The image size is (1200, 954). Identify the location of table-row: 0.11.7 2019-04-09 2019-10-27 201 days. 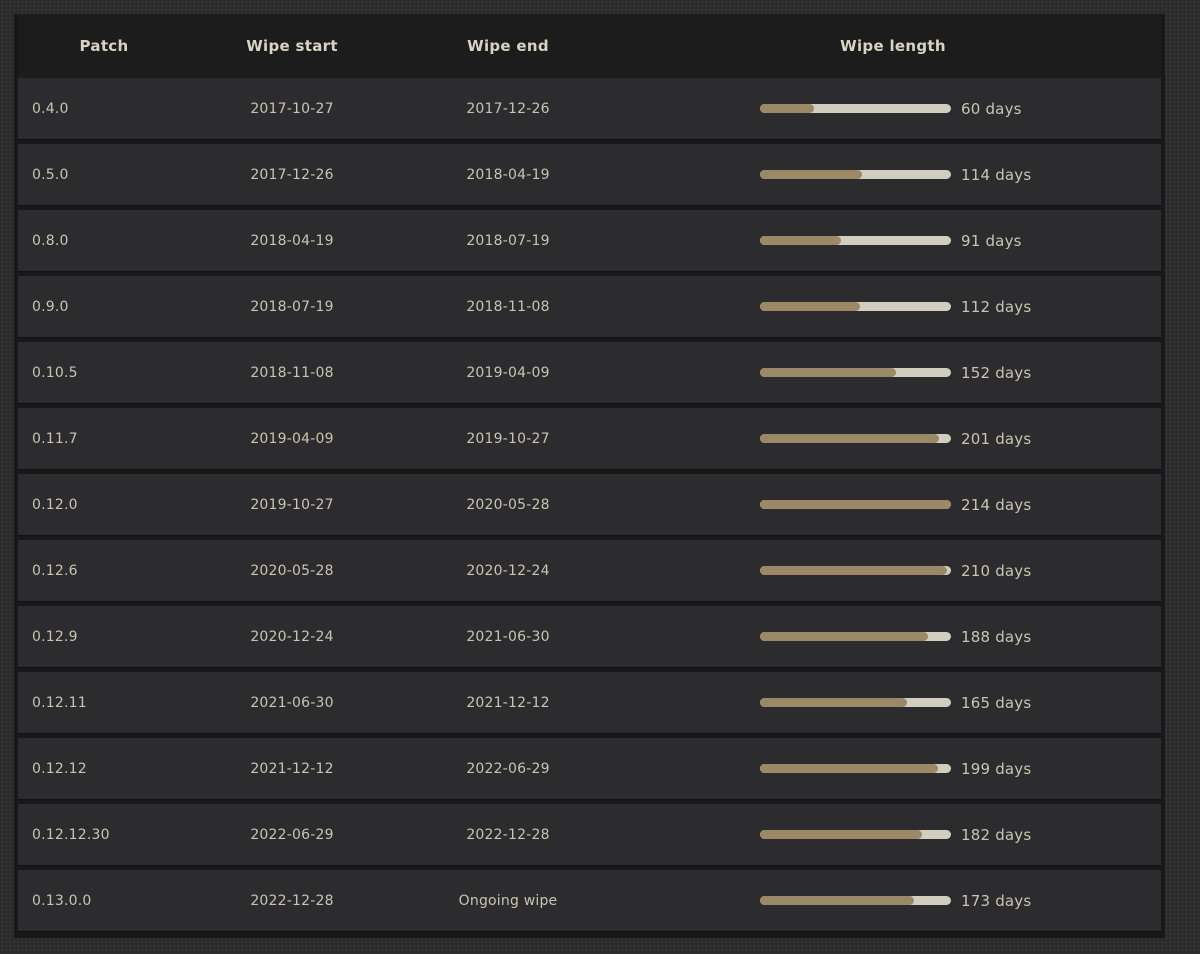
(589, 439).